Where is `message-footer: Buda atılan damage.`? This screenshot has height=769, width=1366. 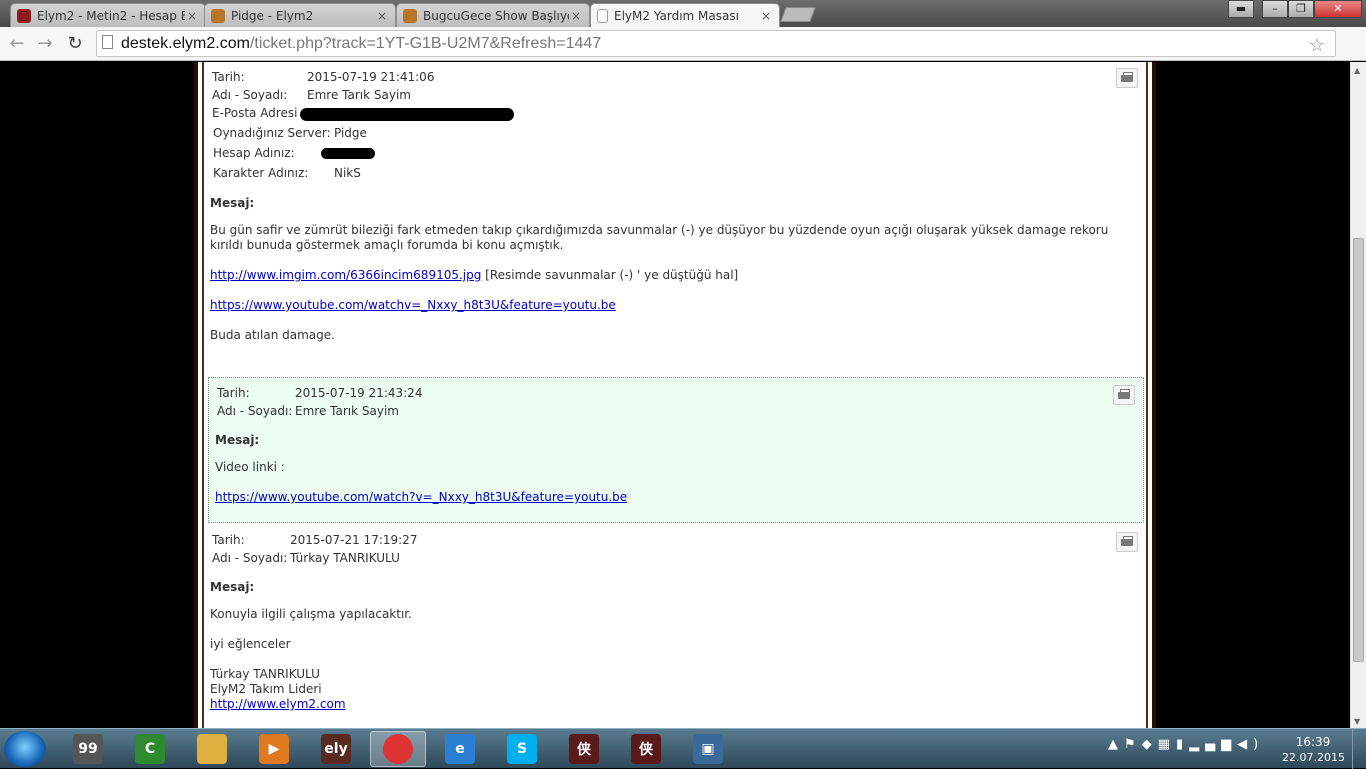 message-footer: Buda atılan damage. is located at coordinates (272, 335).